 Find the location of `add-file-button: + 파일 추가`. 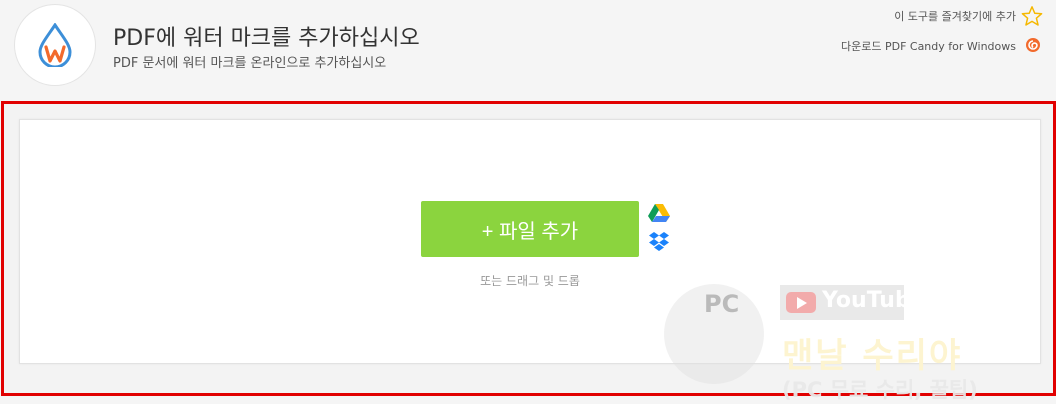

add-file-button: + 파일 추가 is located at coordinates (530, 229).